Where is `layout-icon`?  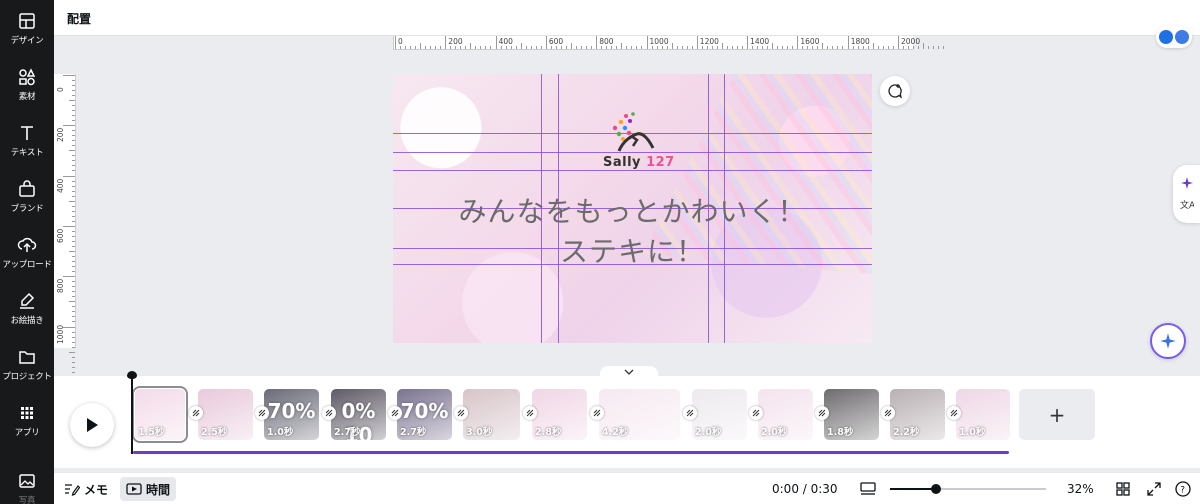 layout-icon is located at coordinates (27, 20).